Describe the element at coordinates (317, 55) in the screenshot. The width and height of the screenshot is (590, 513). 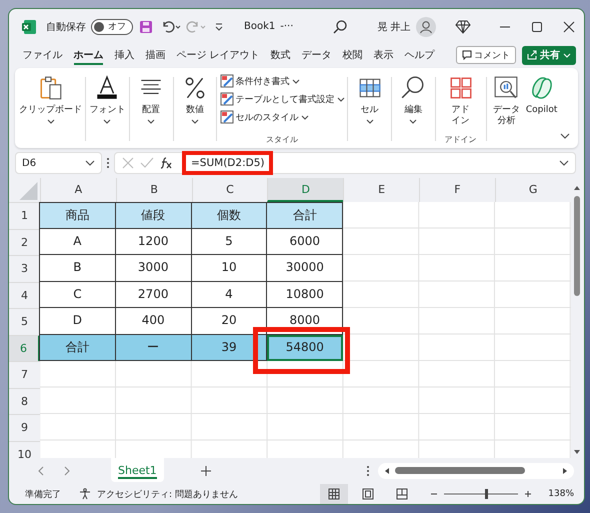
I see `menu-tab: データ` at that location.